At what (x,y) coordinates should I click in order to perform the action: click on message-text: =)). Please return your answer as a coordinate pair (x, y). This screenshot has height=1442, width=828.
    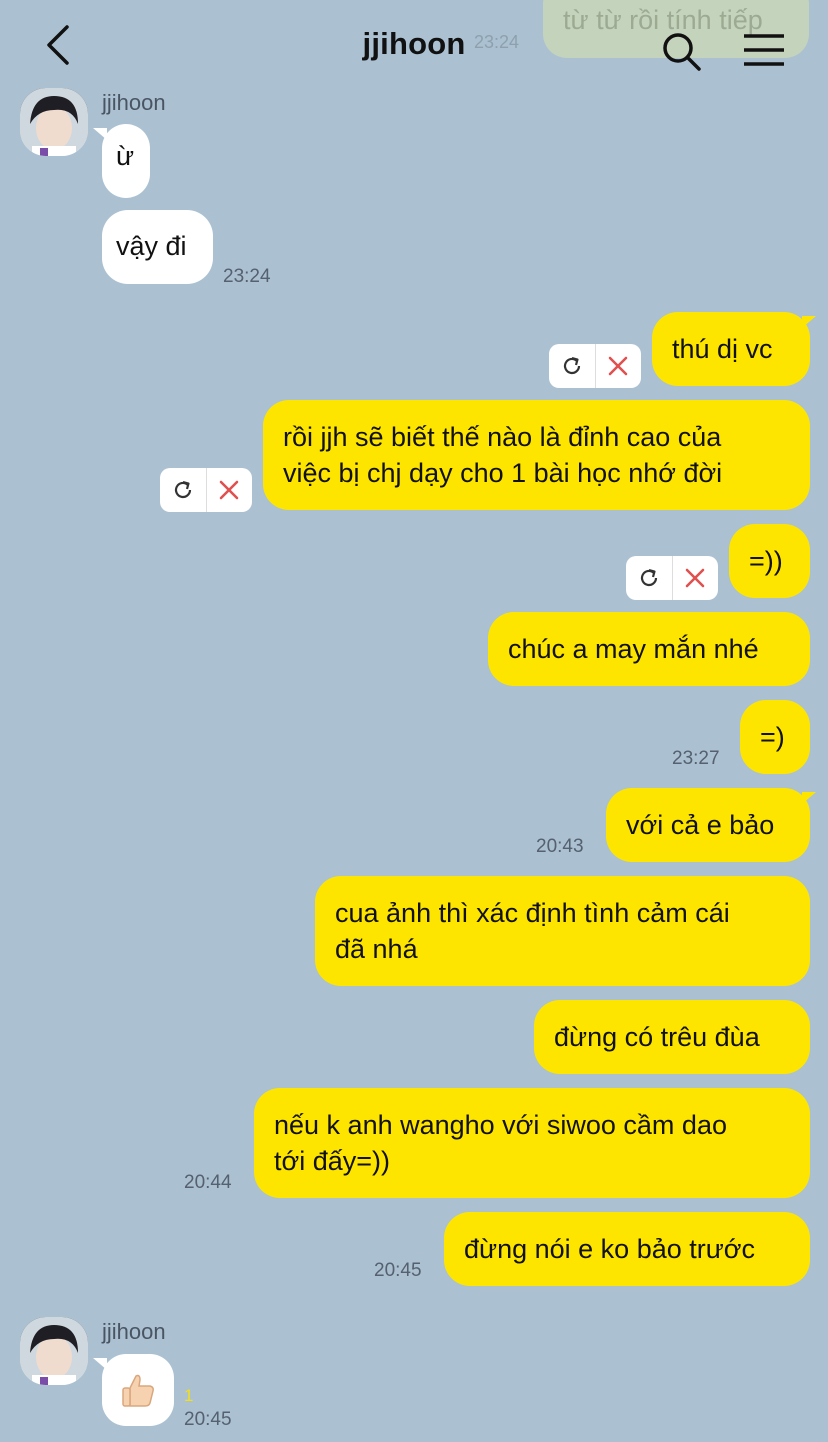
    Looking at the image, I should click on (766, 561).